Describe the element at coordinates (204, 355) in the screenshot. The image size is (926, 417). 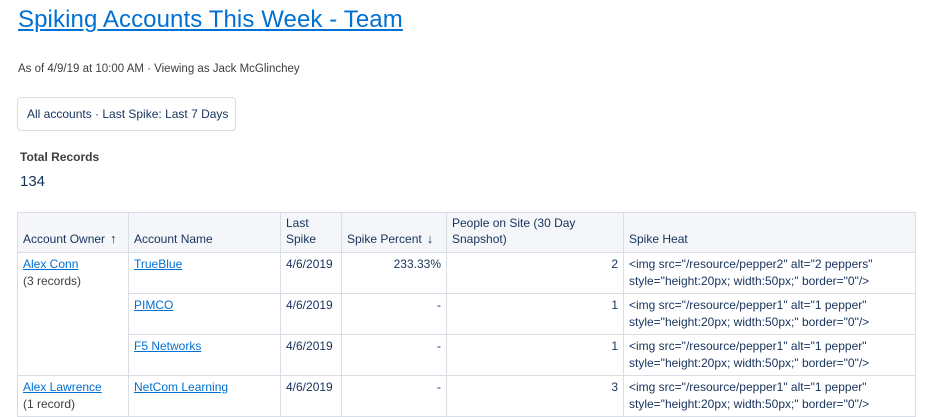
I see `account-name-cell: F5 Networks` at that location.